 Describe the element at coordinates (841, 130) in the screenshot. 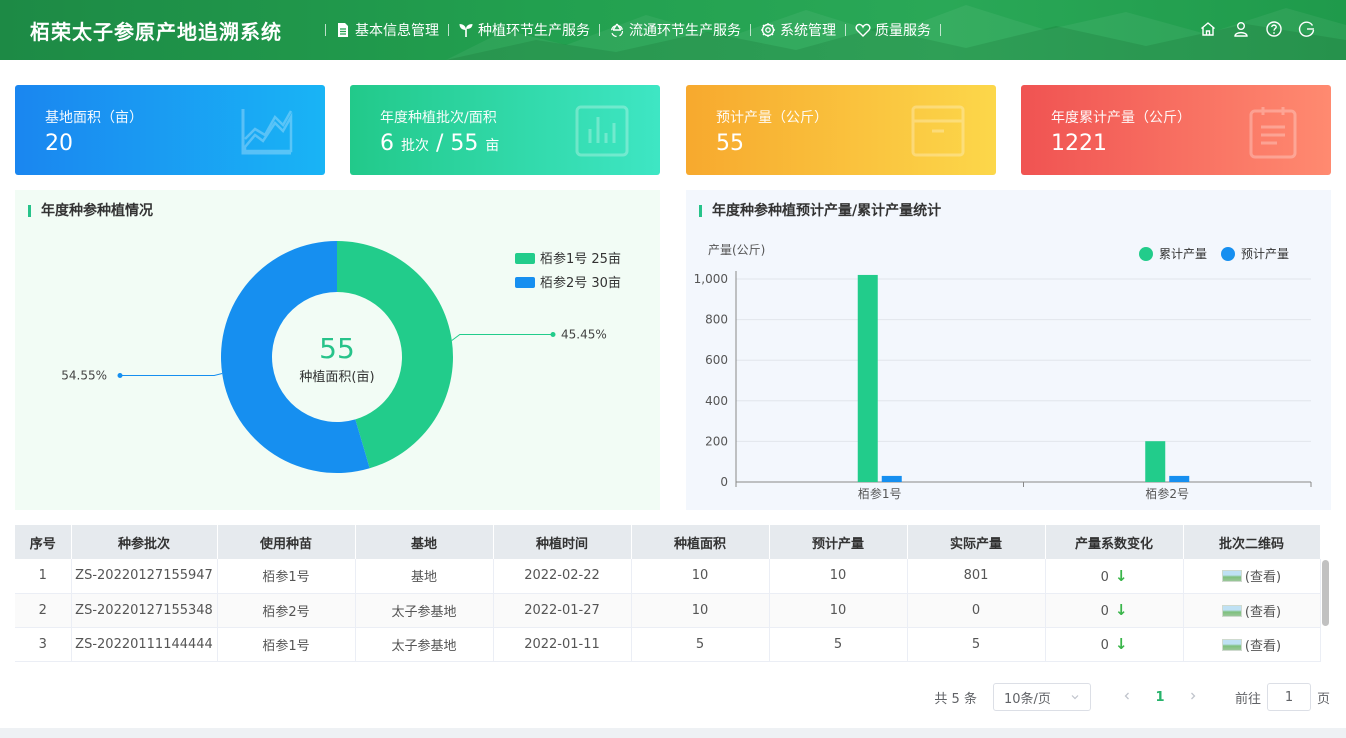

I see `stat-card-expected-yield: 预计产量（公斤） 55` at that location.